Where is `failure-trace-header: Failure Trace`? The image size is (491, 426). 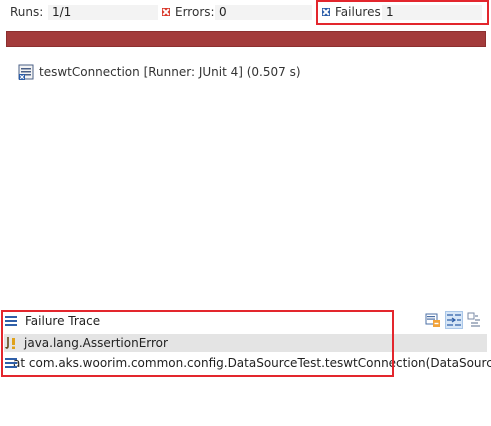 failure-trace-header: Failure Trace is located at coordinates (52, 321).